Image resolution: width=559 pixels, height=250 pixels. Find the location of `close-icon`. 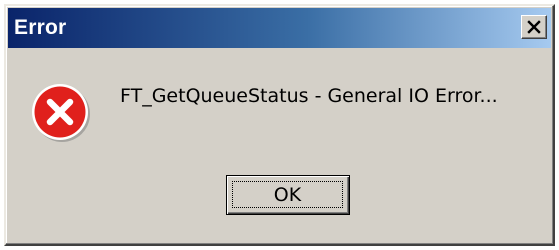

close-icon is located at coordinates (534, 27).